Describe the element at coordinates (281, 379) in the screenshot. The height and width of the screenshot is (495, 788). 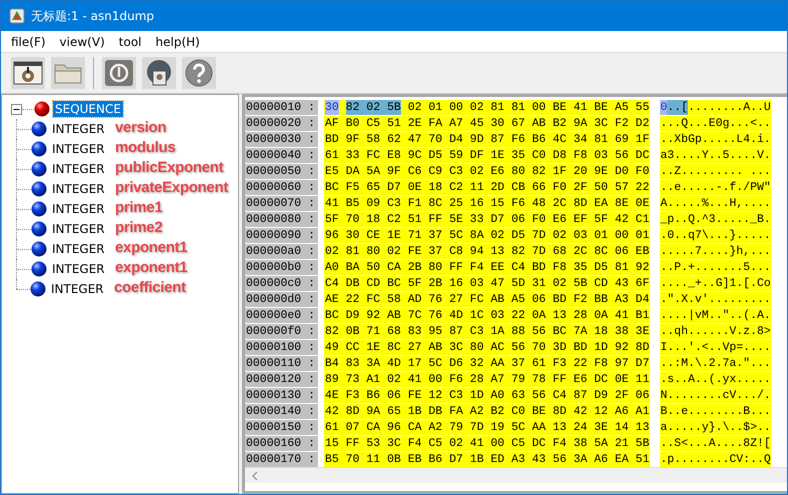
I see `address-cell: 00000120 :` at that location.